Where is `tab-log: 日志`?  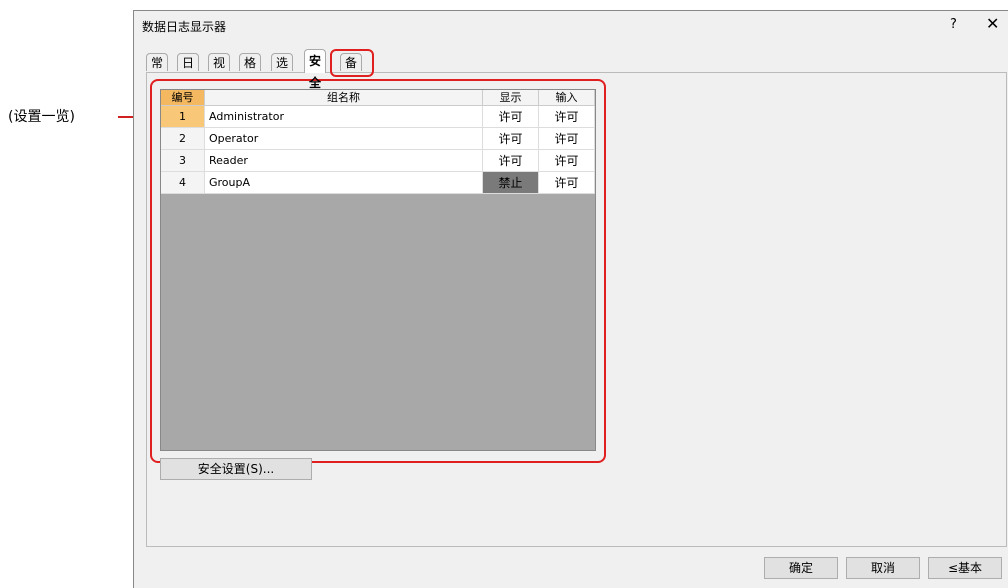
tab-log: 日志 is located at coordinates (188, 70).